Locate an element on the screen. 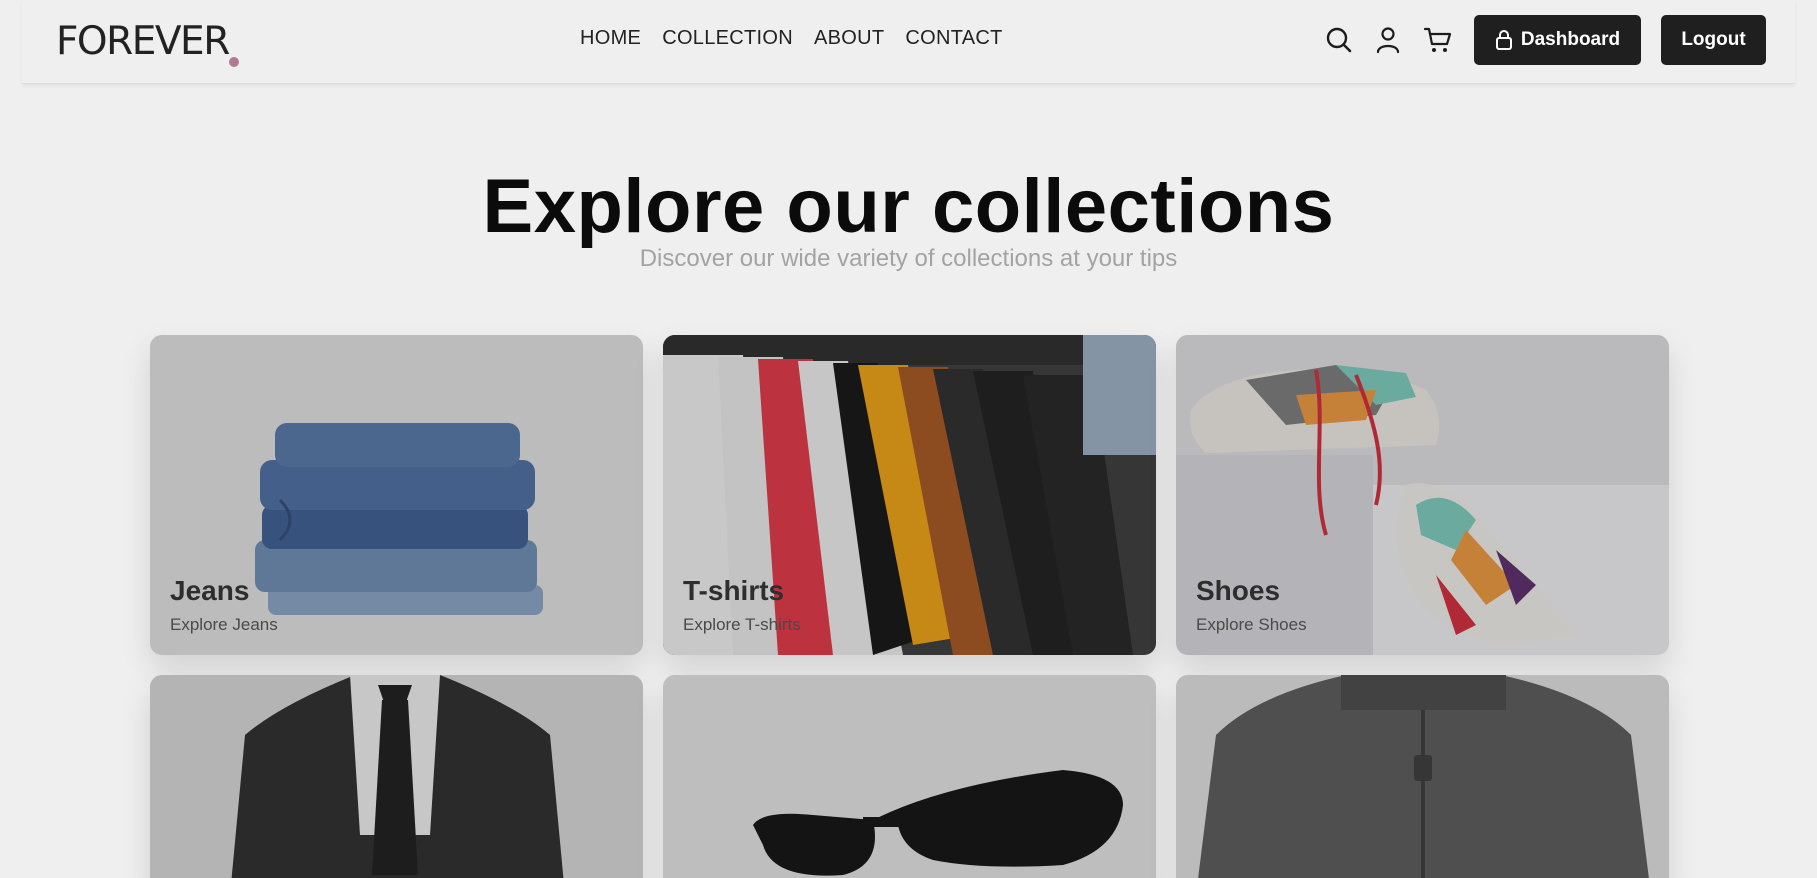  lock-icon is located at coordinates (1503, 40).